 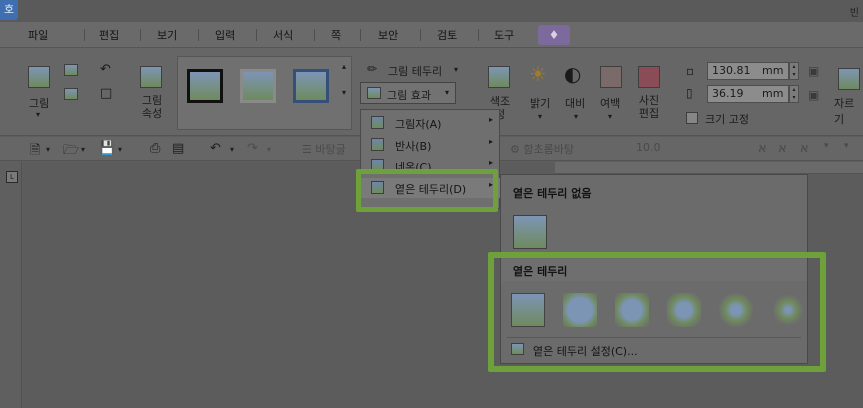 What do you see at coordinates (610, 103) in the screenshot?
I see `margin-label: 여백` at bounding box center [610, 103].